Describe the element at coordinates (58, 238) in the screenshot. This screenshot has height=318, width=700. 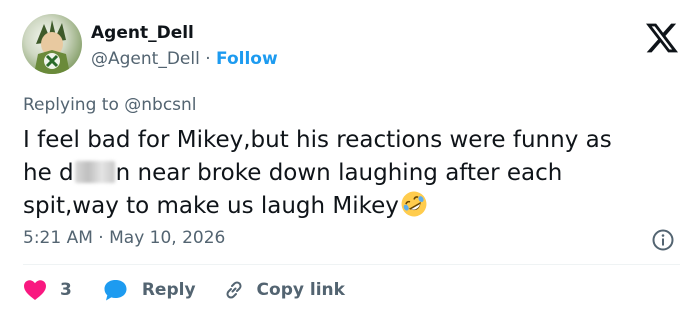
I see `tweet-time: 5:21 AM` at that location.